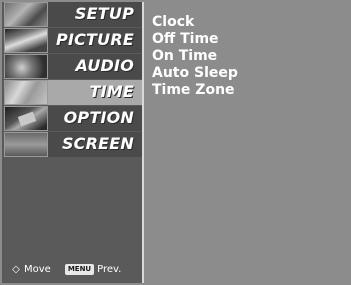 Image resolution: width=351 pixels, height=285 pixels. I want to click on menu-item-time: TIME, so click(72, 92).